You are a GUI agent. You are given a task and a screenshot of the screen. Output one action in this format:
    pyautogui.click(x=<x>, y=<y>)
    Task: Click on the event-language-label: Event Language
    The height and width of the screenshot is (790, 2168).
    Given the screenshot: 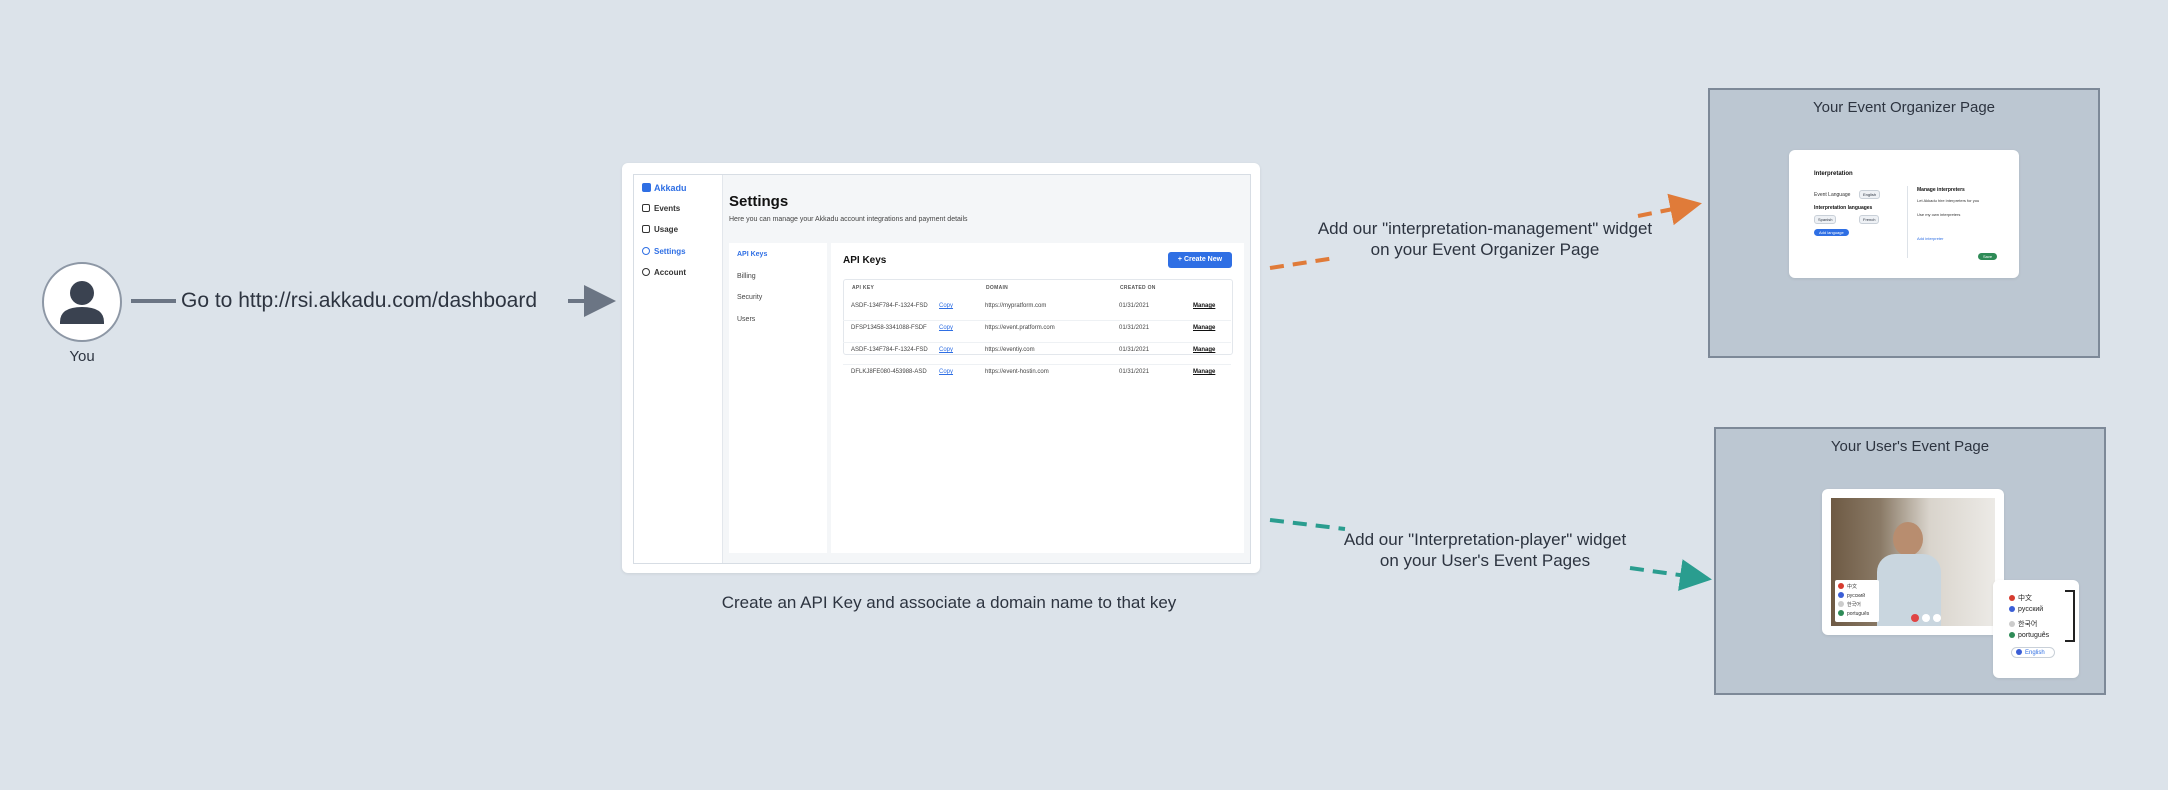 What is the action you would take?
    pyautogui.click(x=1832, y=195)
    